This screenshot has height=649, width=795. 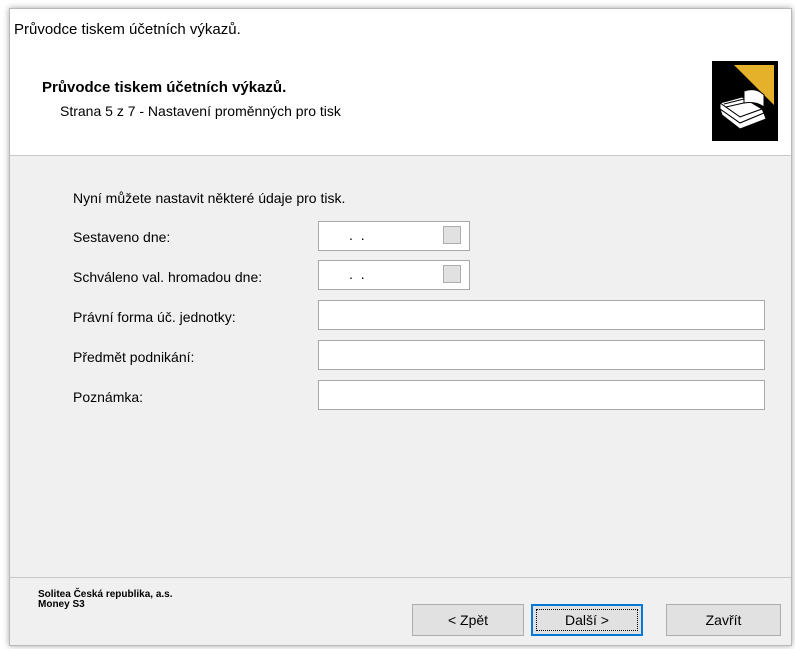 I want to click on next-button-label: Další >, so click(x=587, y=620).